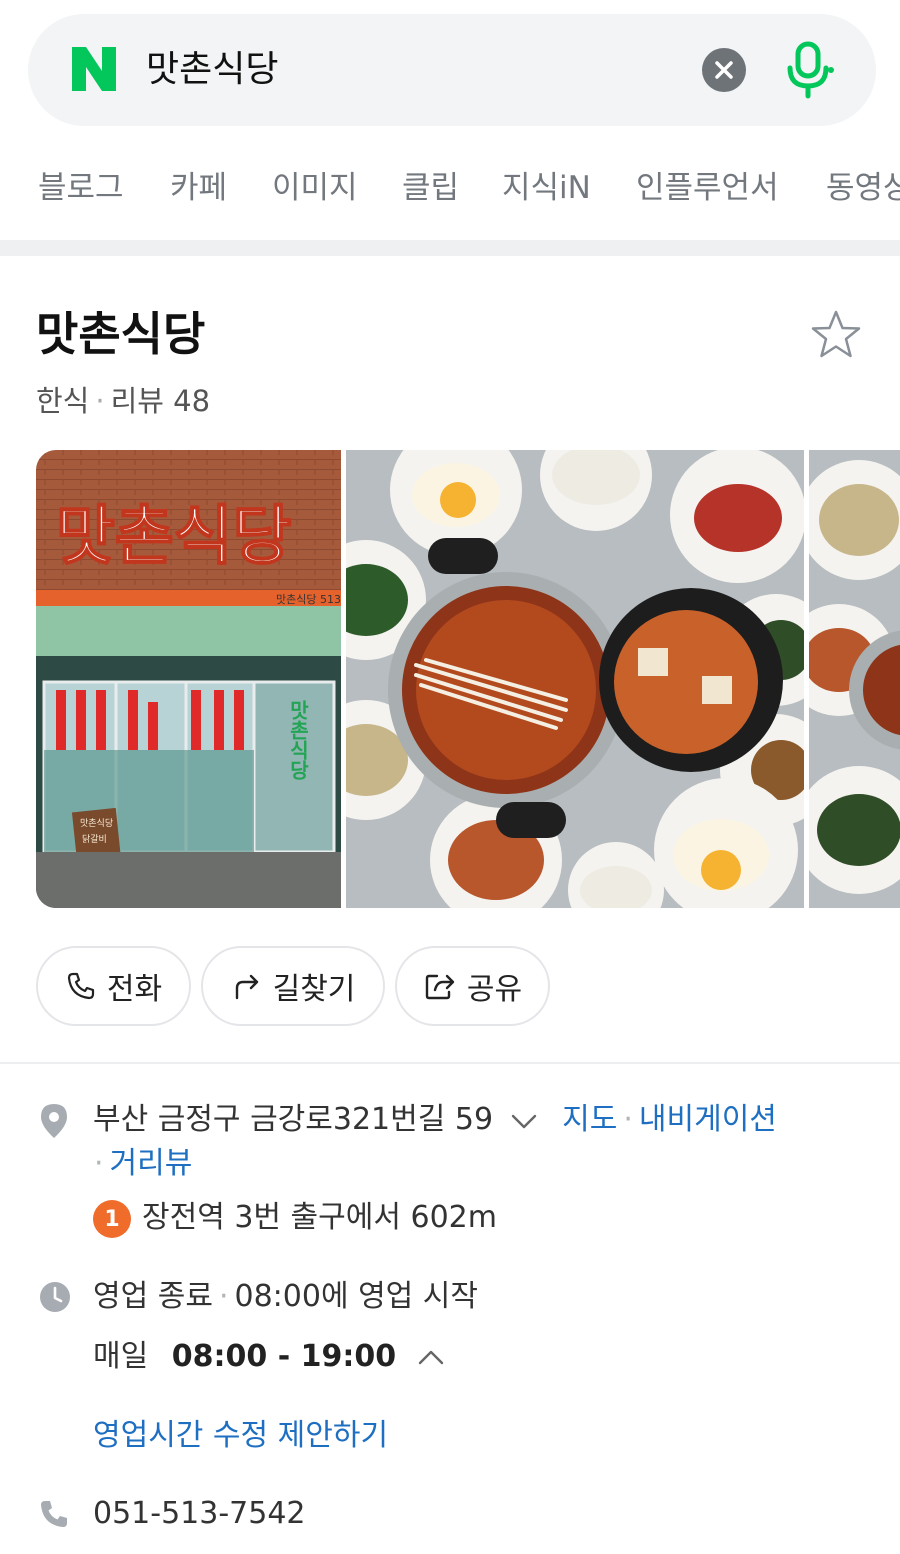 This screenshot has height=1554, width=900. Describe the element at coordinates (55, 1297) in the screenshot. I see `clock-icon` at that location.